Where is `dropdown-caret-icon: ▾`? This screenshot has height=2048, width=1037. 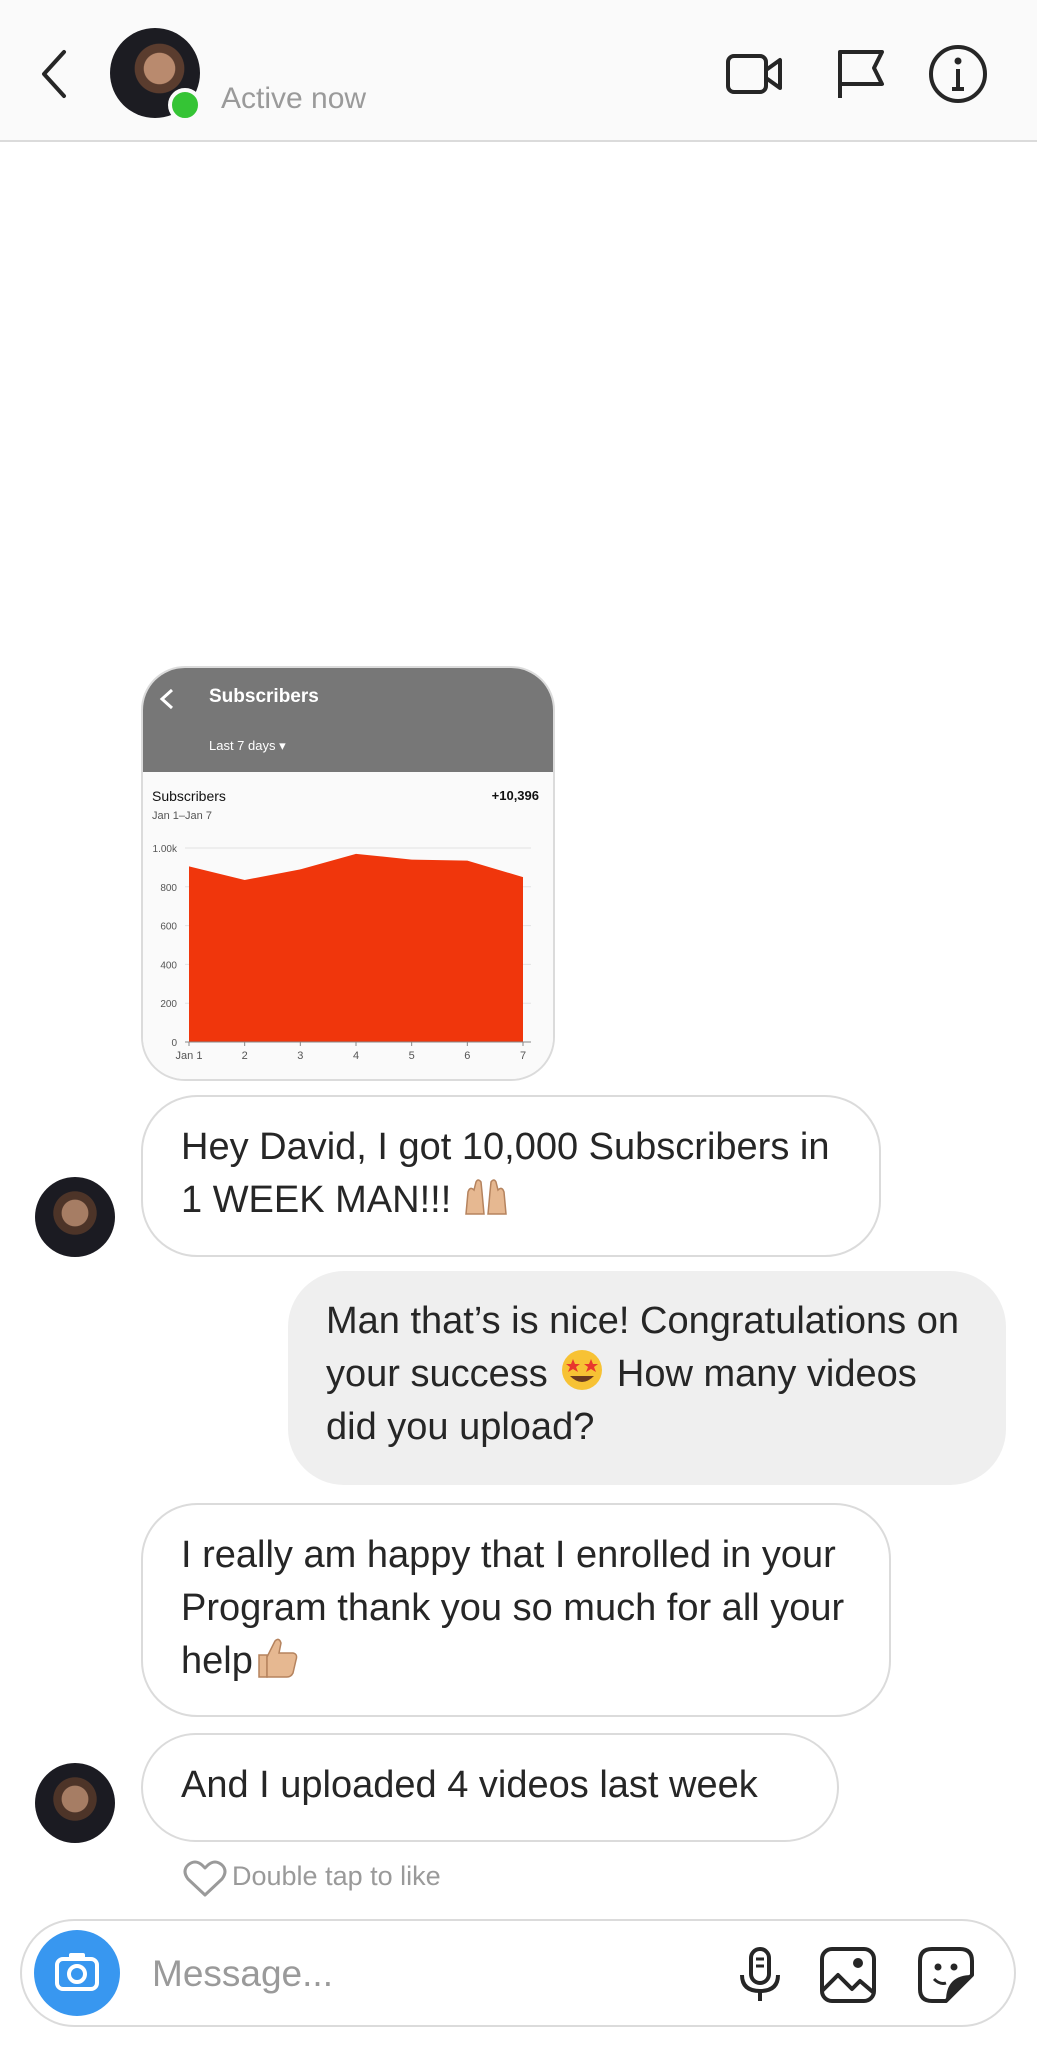 dropdown-caret-icon: ▾ is located at coordinates (282, 745).